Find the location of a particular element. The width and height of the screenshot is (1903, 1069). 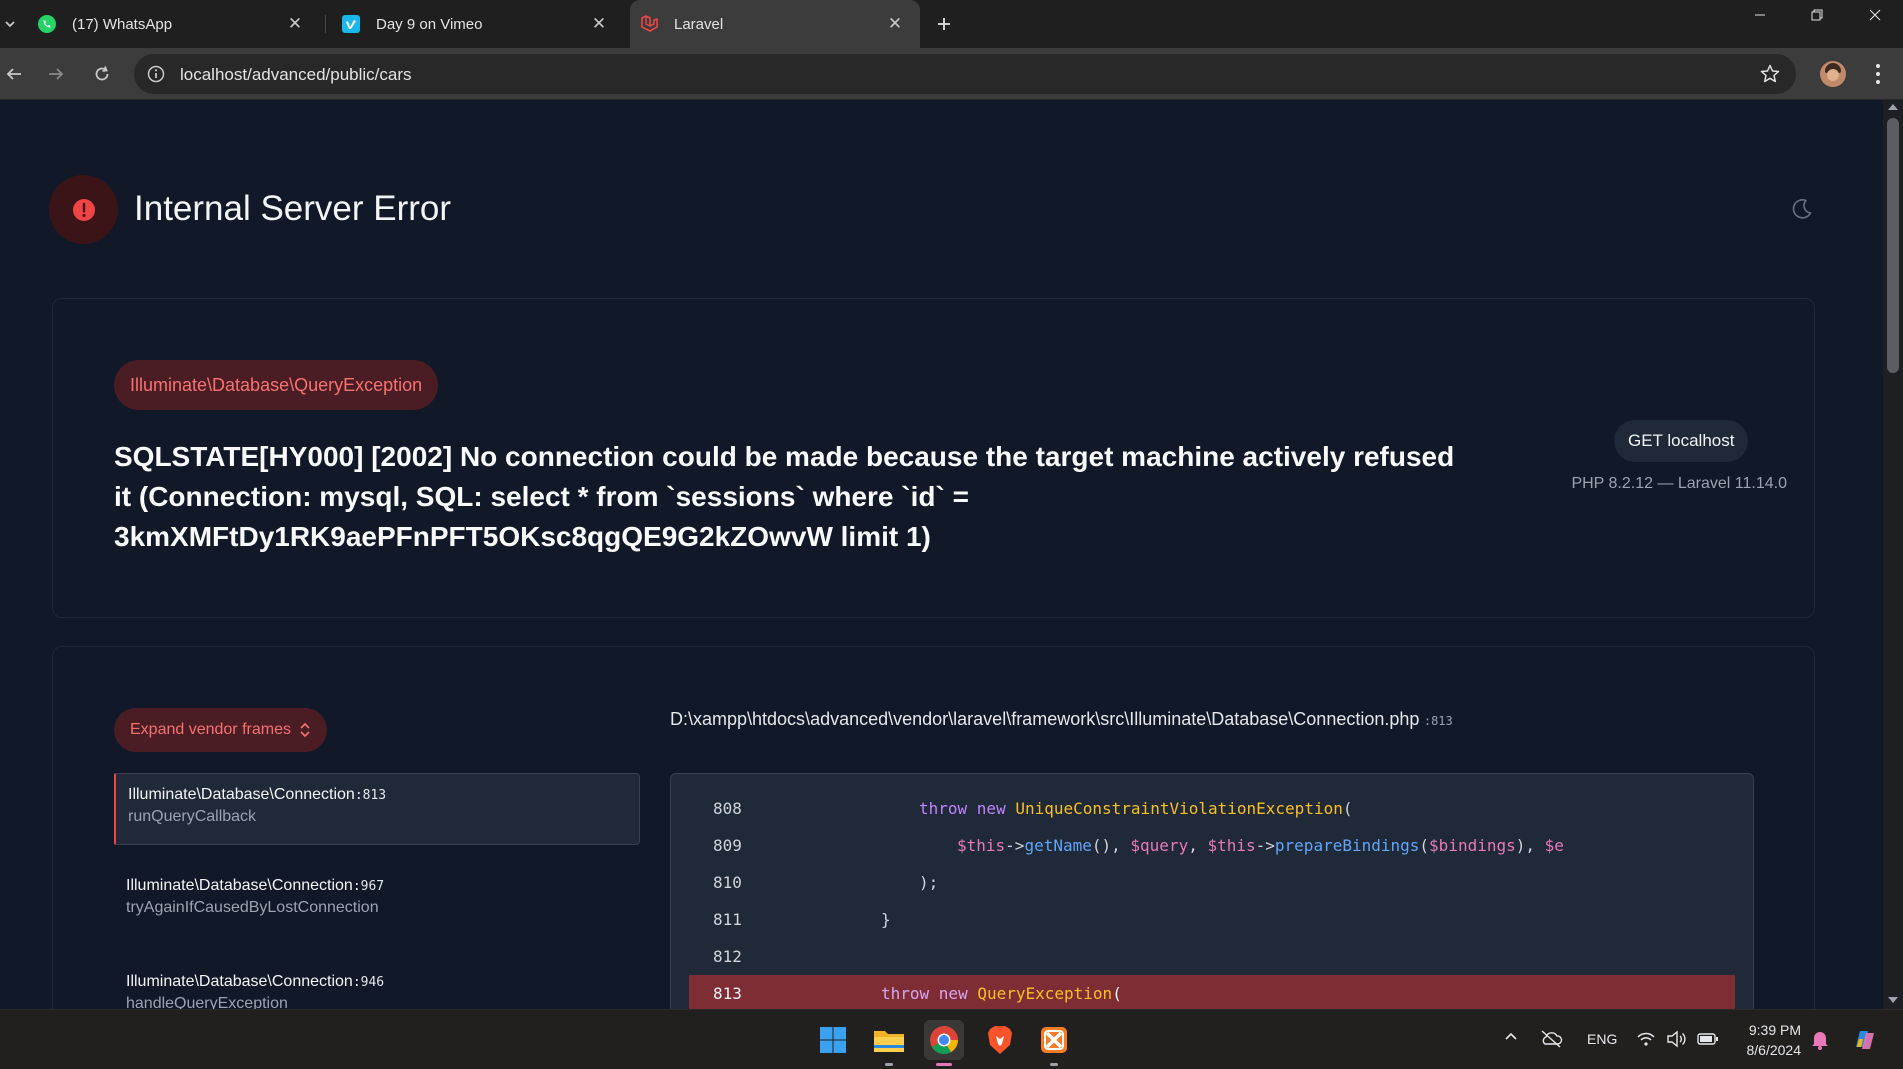

scroll-down-arrow-icon is located at coordinates (1893, 1000).